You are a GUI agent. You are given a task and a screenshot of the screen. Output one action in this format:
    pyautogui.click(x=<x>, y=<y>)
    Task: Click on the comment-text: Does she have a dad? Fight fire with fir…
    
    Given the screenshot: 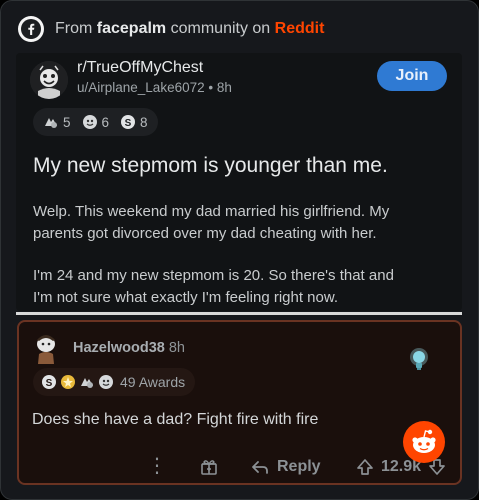 What is the action you would take?
    pyautogui.click(x=175, y=419)
    